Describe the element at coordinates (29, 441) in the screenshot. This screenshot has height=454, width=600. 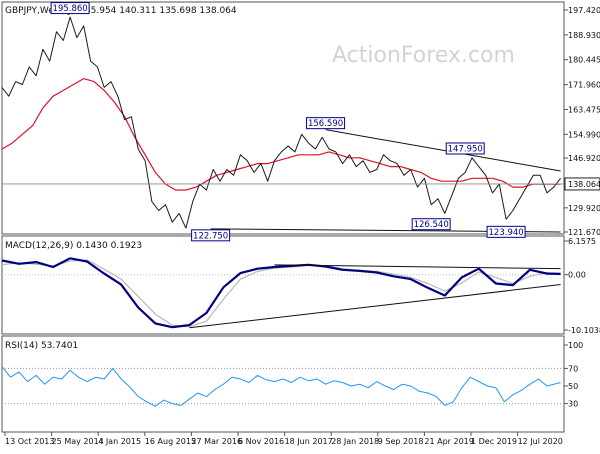
I see `xtick-label: 13 Oct 2013` at that location.